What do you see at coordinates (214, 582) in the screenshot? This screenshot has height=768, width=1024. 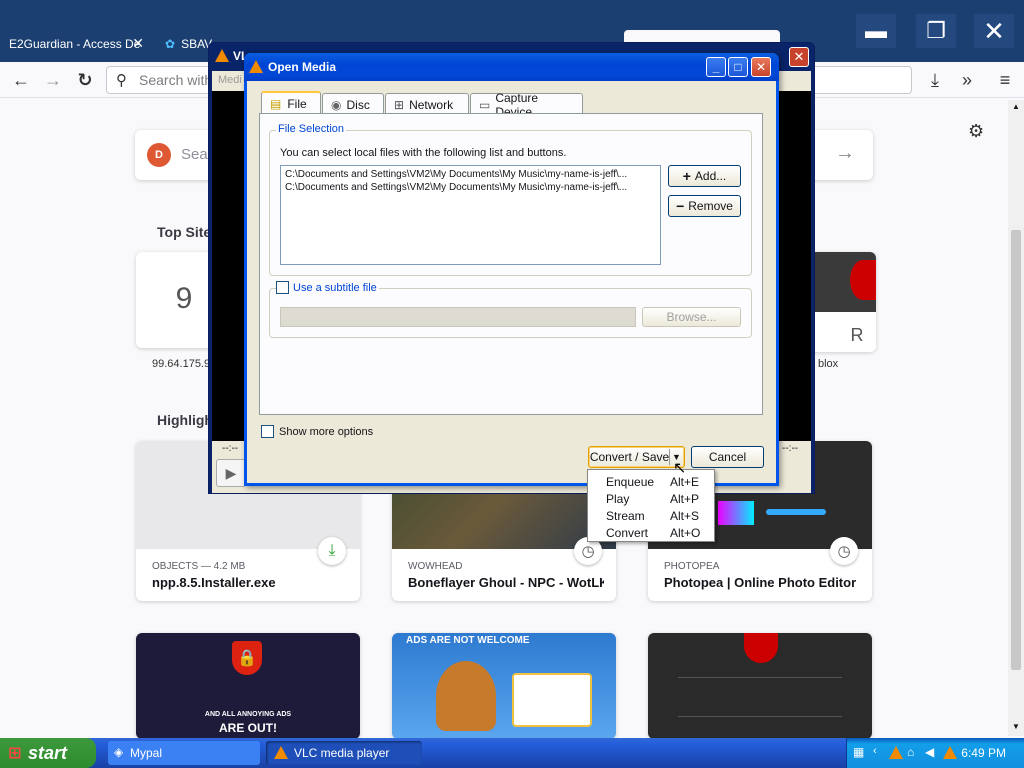 I see `highlight-title: npp.8.5.Installer.exe` at bounding box center [214, 582].